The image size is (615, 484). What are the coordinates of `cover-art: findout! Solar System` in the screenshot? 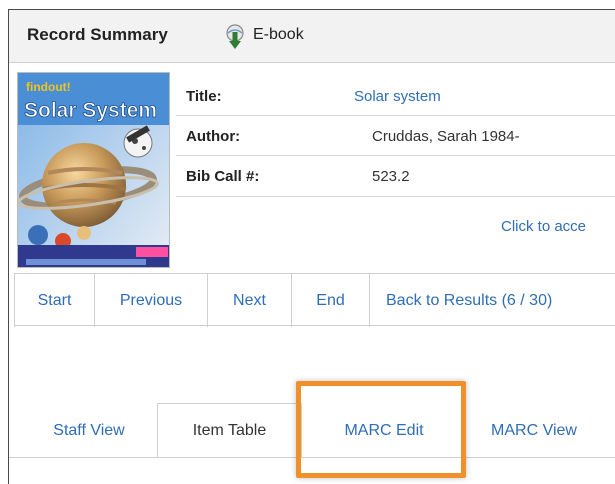 It's located at (93, 170).